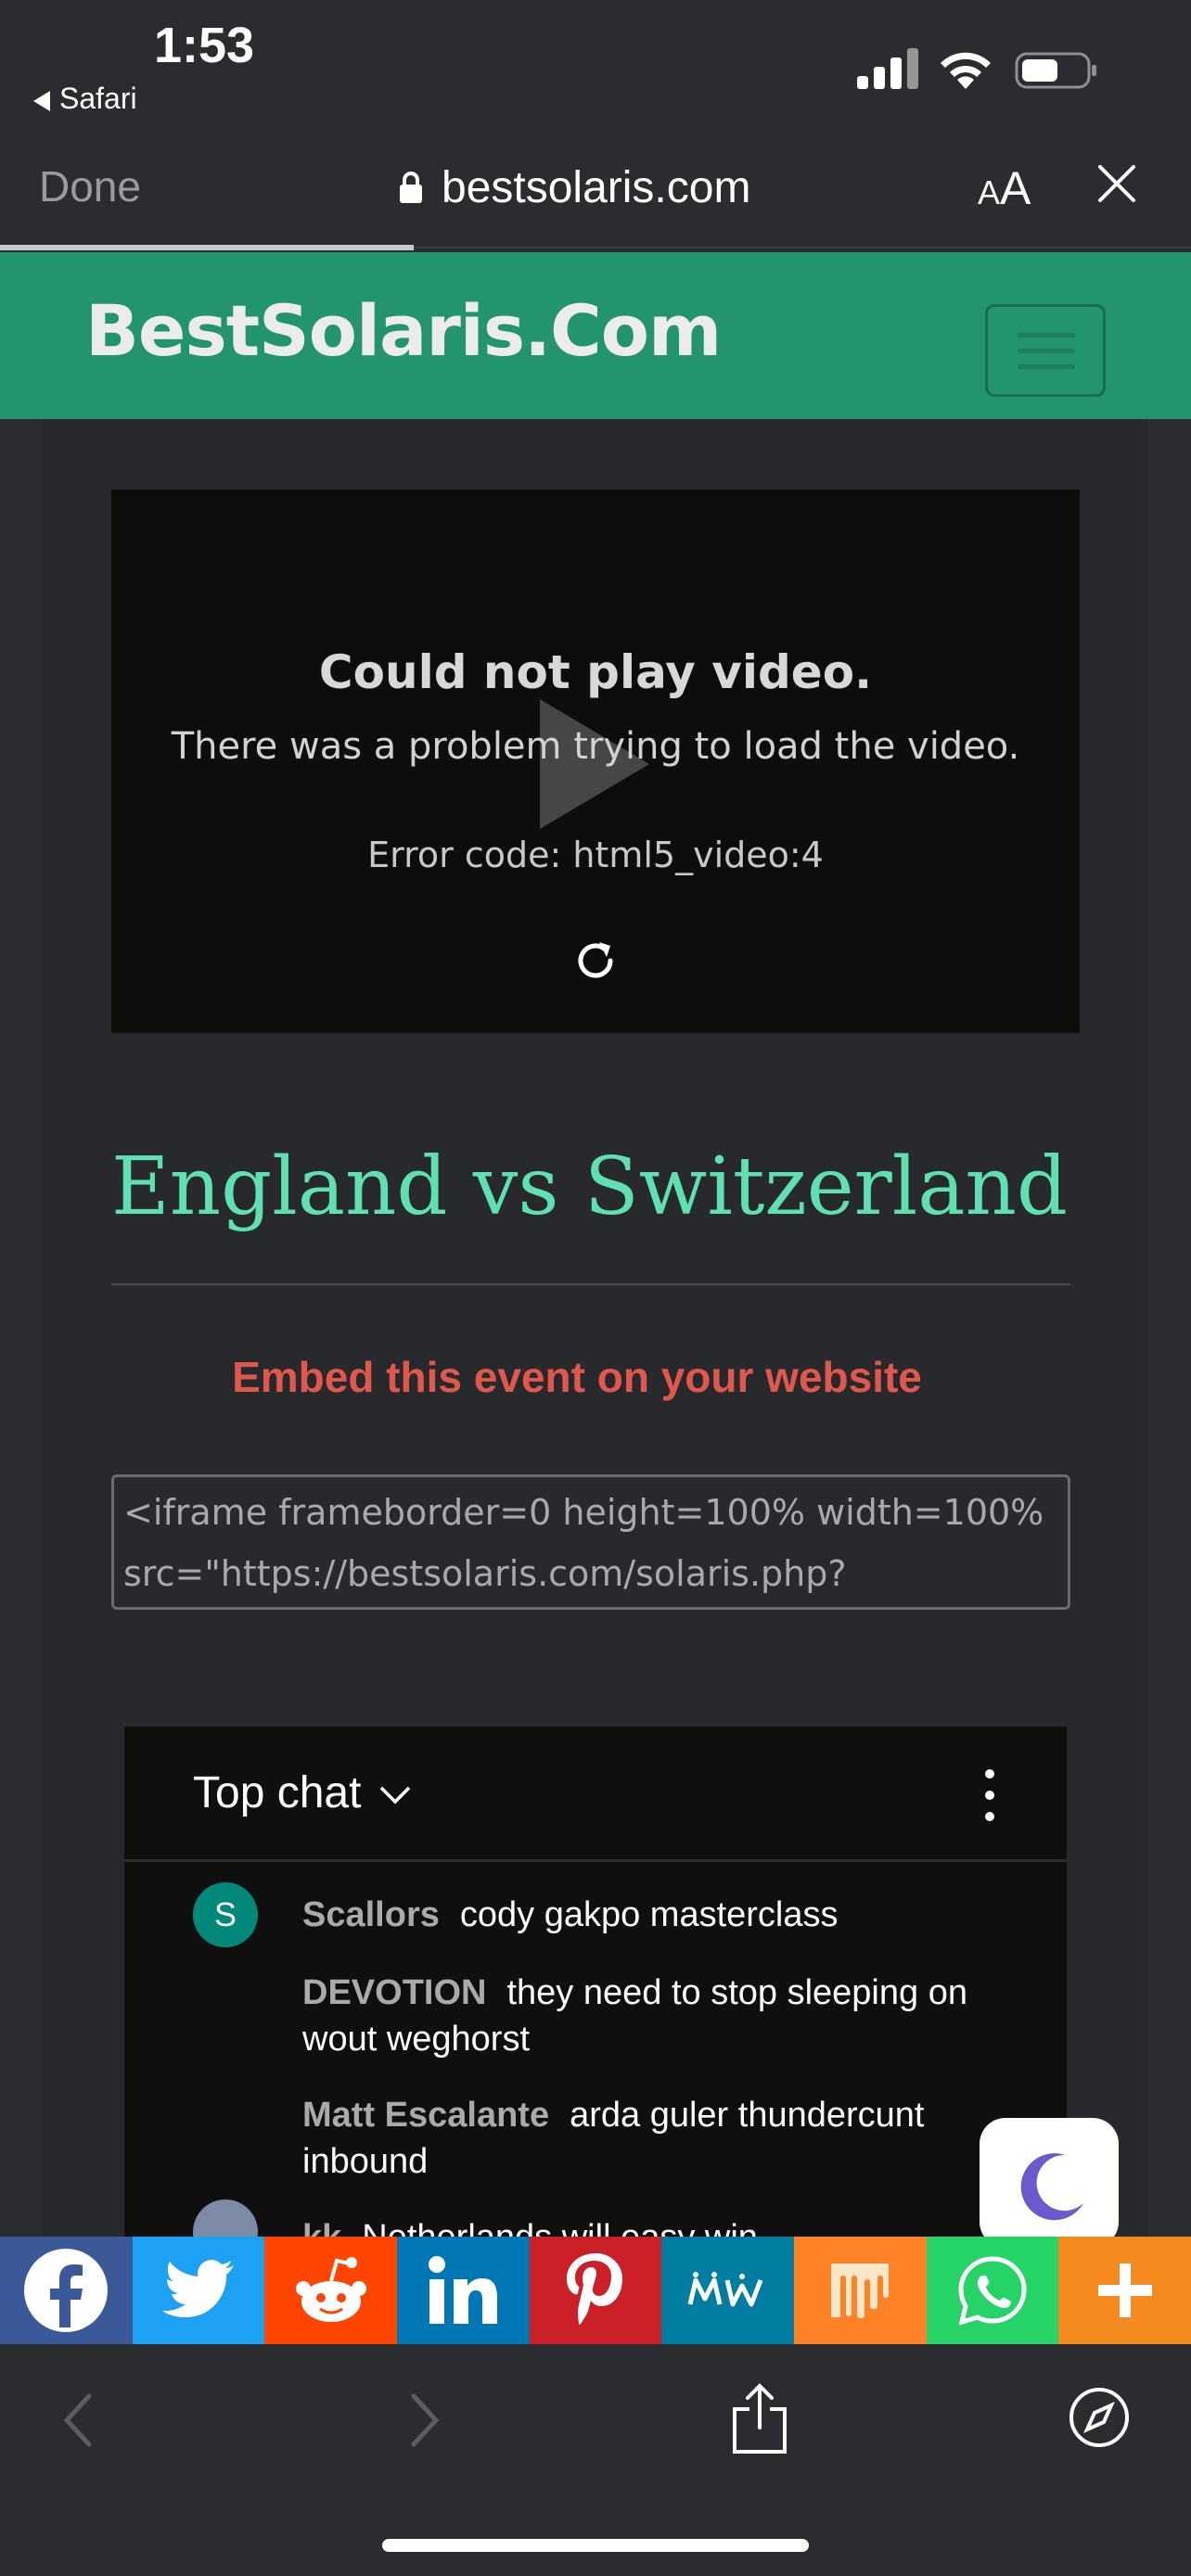 The width and height of the screenshot is (1191, 2576). I want to click on whatsapp-icon, so click(992, 2291).